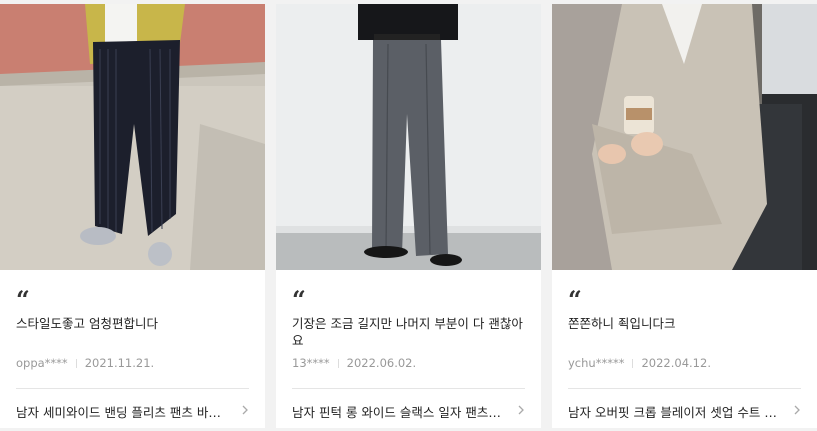 This screenshot has width=817, height=431. I want to click on reviewer-id: ychu*****, so click(596, 363).